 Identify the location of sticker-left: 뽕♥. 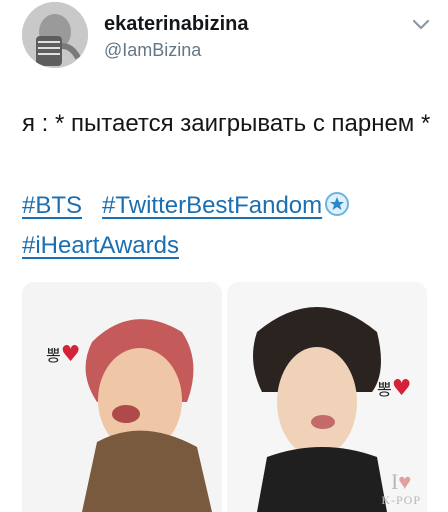
(63, 354).